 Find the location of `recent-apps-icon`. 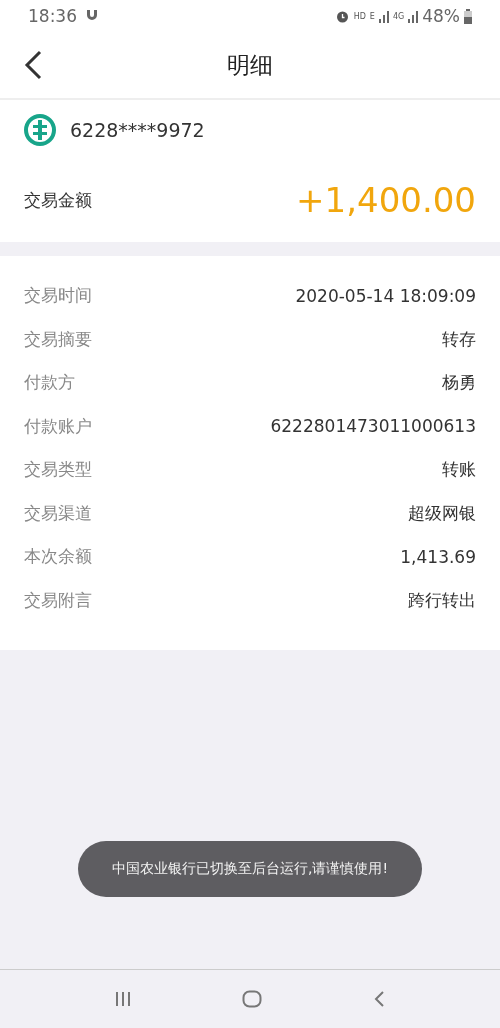

recent-apps-icon is located at coordinates (123, 999).